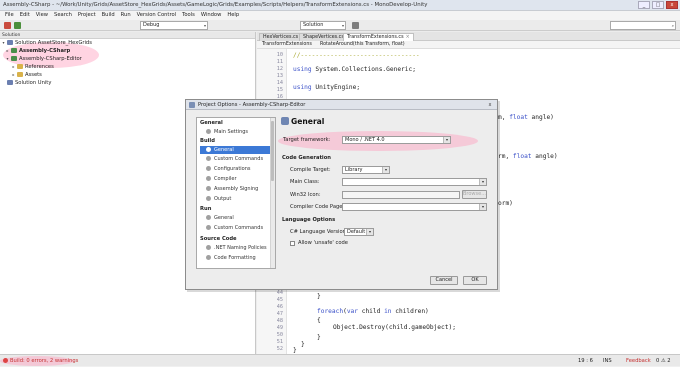 The height and width of the screenshot is (367, 680). Describe the element at coordinates (378, 37) in the screenshot. I see `tab-transformextensions: TransformExtensions.cs ×` at that location.